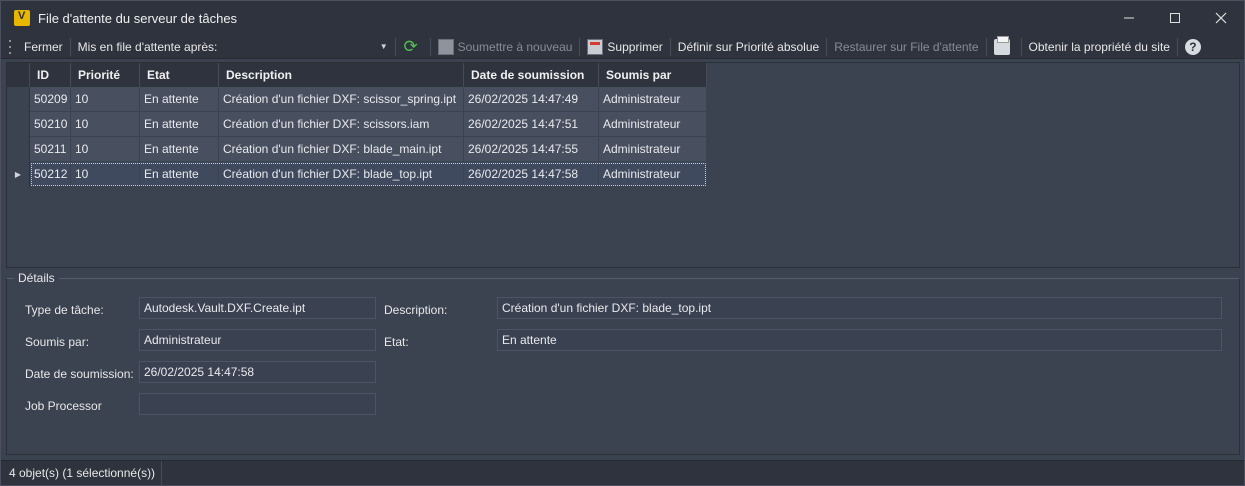 Image resolution: width=1245 pixels, height=486 pixels. What do you see at coordinates (257, 372) in the screenshot?
I see `submit-date-field: 26/02/2025 14:47:58` at bounding box center [257, 372].